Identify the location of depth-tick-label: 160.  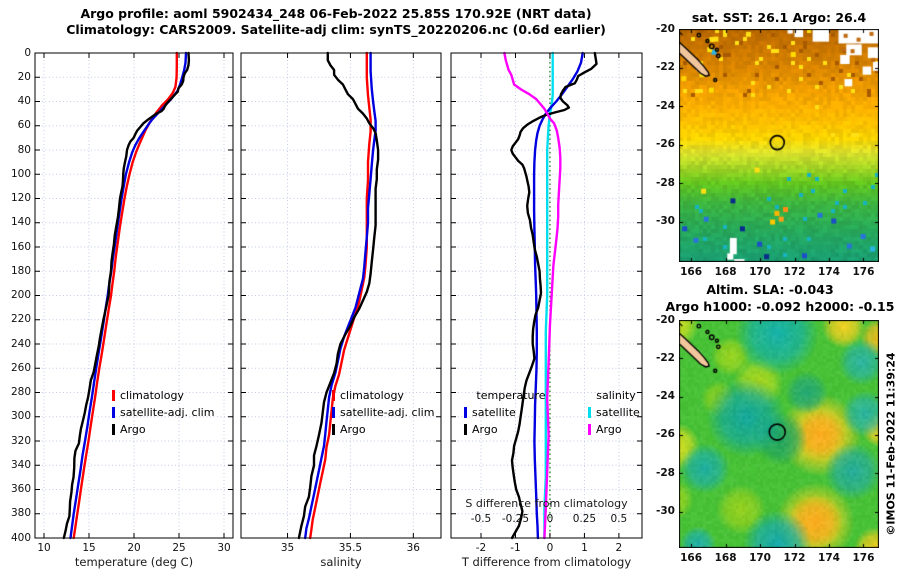
(20, 246).